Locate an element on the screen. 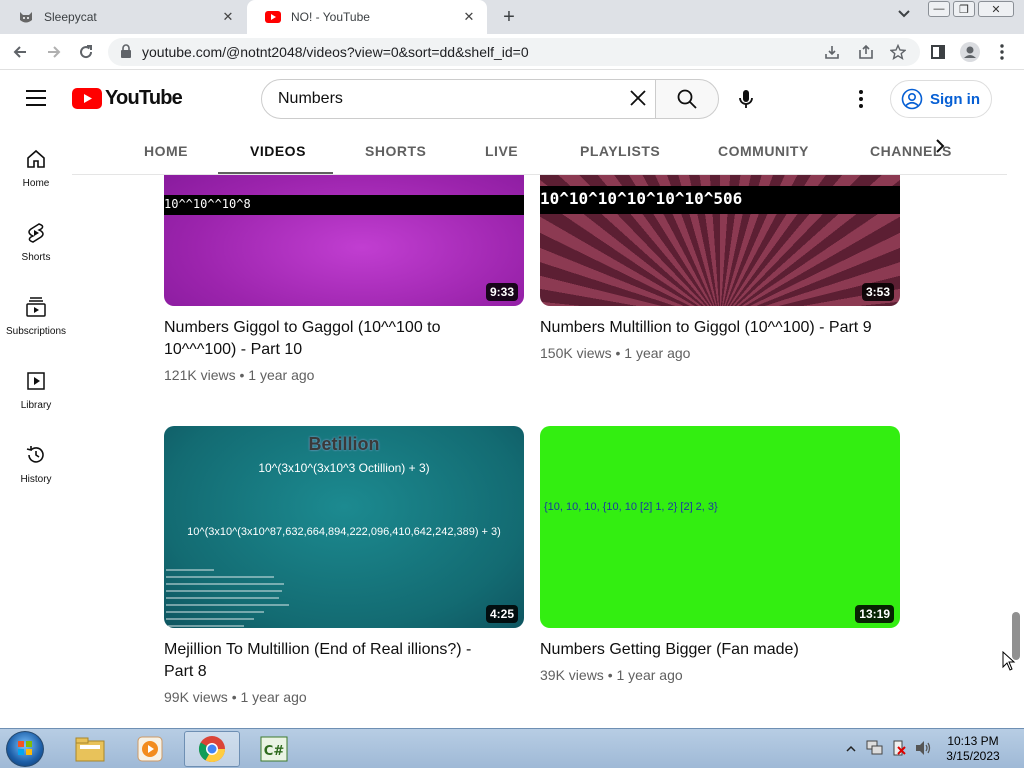  mouse-cursor-icon is located at coordinates (1009, 663).